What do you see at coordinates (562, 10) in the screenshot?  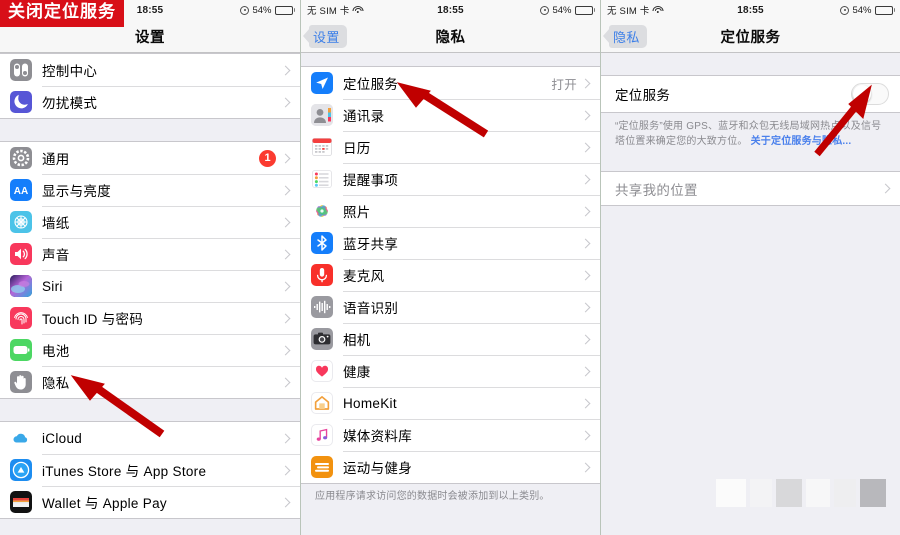 I see `battery-percent-2: 54%` at bounding box center [562, 10].